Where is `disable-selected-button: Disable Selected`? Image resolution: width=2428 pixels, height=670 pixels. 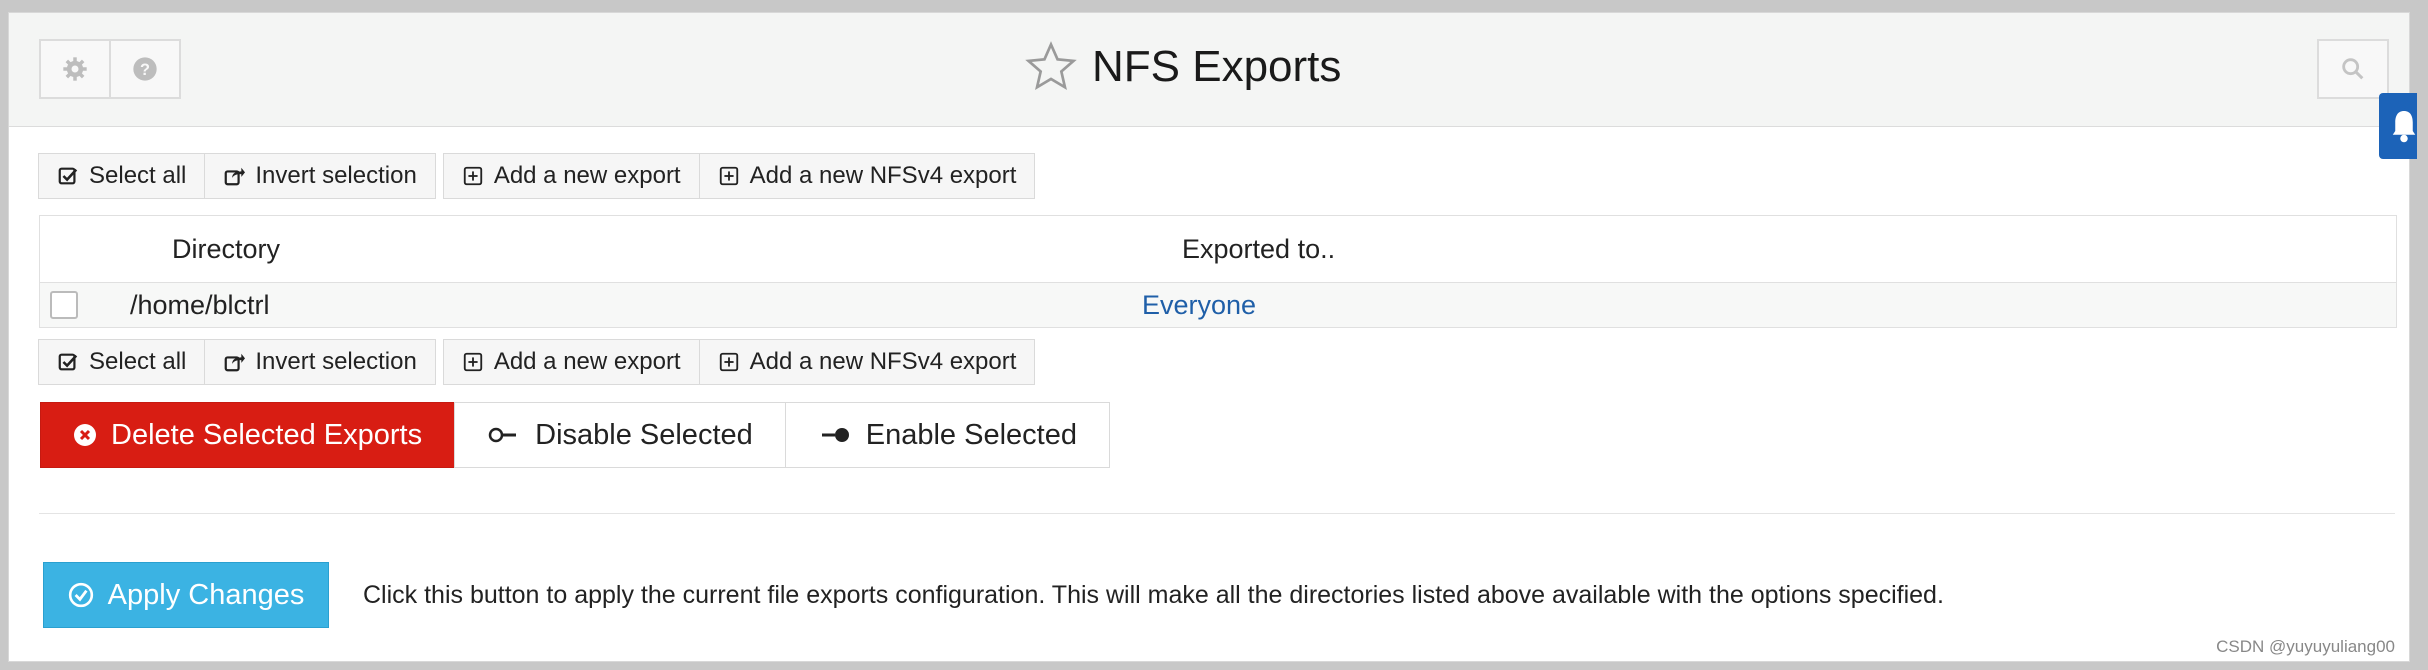
disable-selected-button: Disable Selected is located at coordinates (620, 435).